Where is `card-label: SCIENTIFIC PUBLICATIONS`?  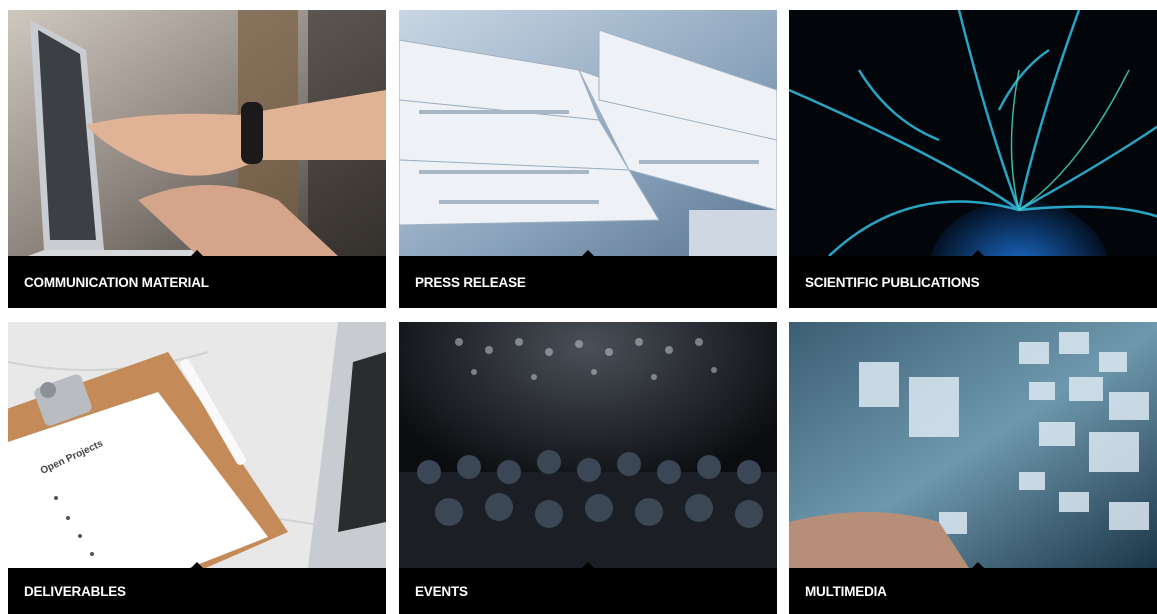 card-label: SCIENTIFIC PUBLICATIONS is located at coordinates (892, 282).